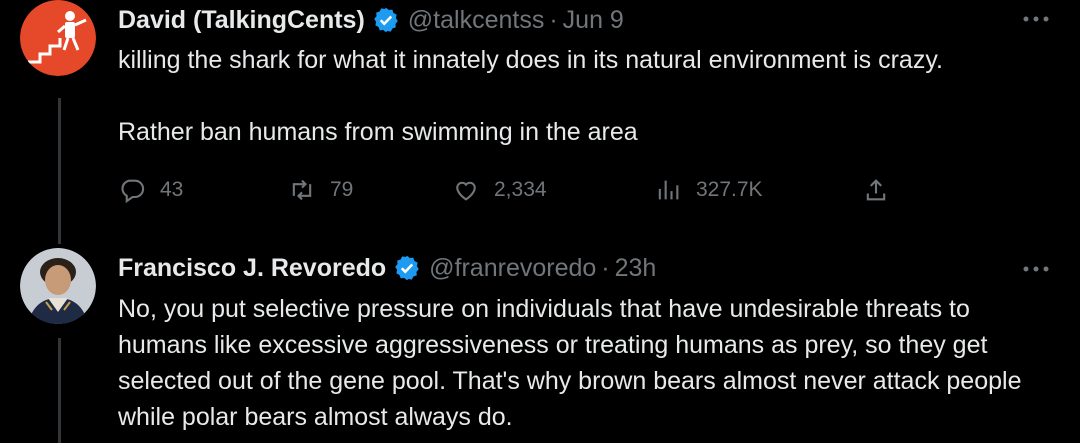 The width and height of the screenshot is (1080, 443). Describe the element at coordinates (320, 190) in the screenshot. I see `repost-button: 79` at that location.